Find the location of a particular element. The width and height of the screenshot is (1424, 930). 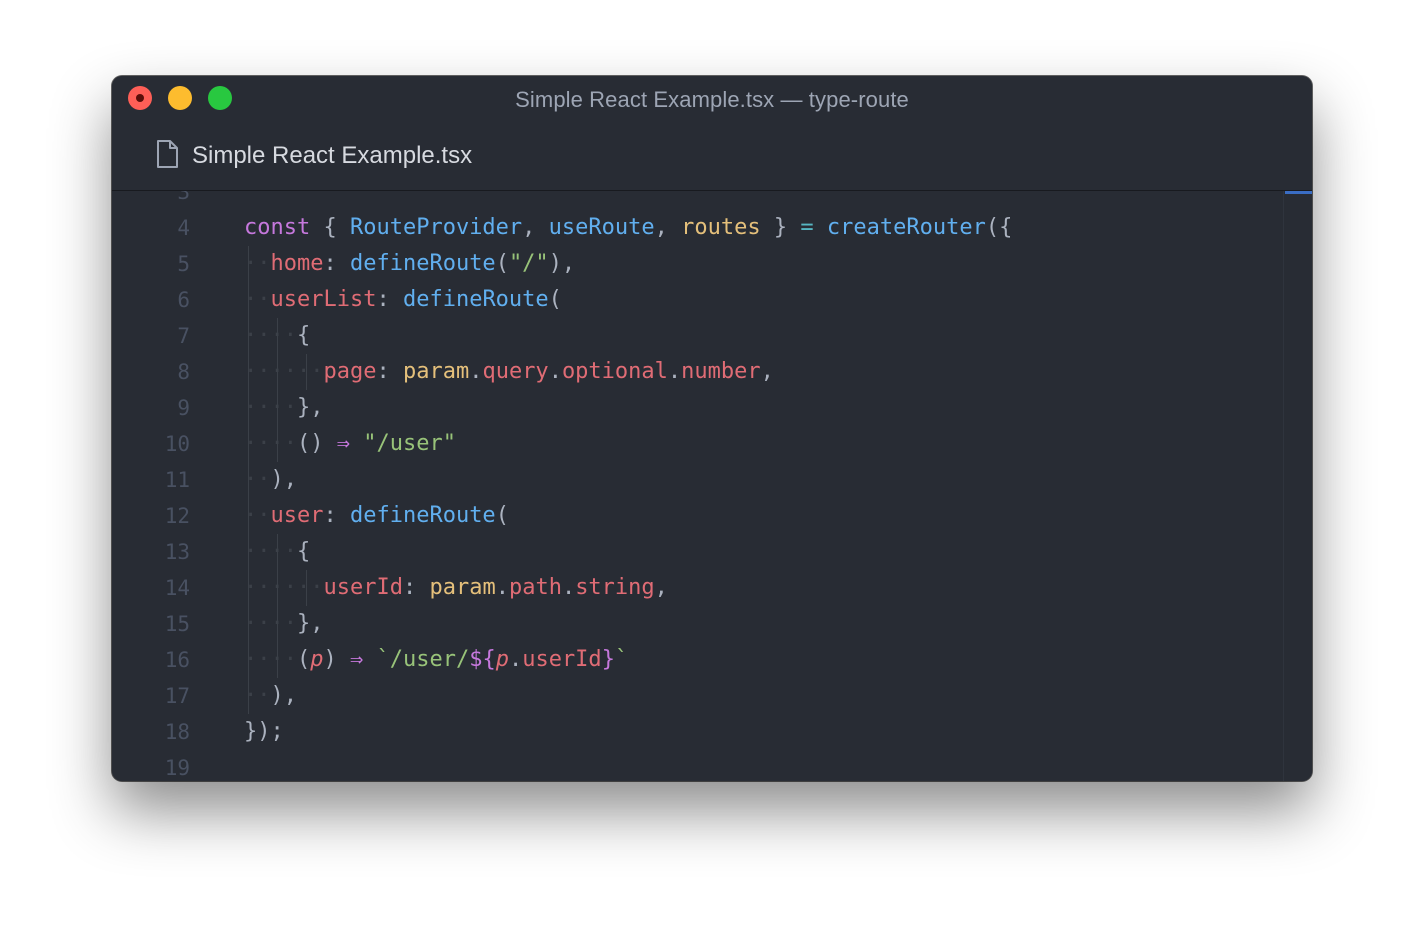

code-token: query is located at coordinates (515, 371).